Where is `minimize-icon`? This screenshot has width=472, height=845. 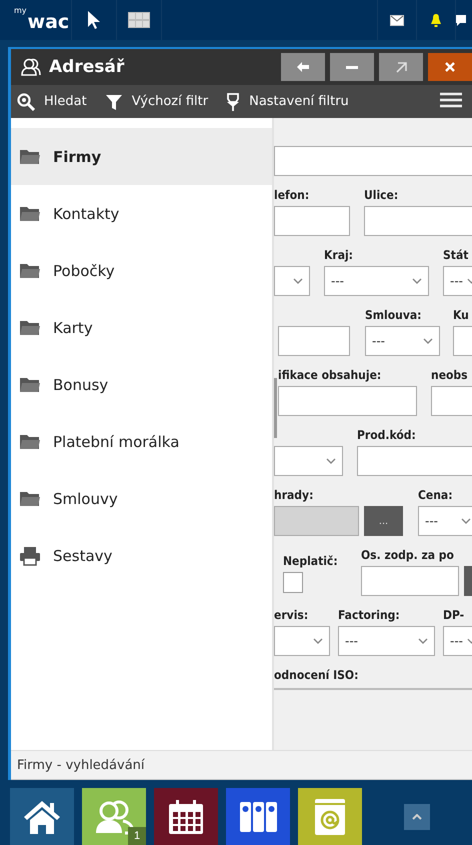 minimize-icon is located at coordinates (352, 67).